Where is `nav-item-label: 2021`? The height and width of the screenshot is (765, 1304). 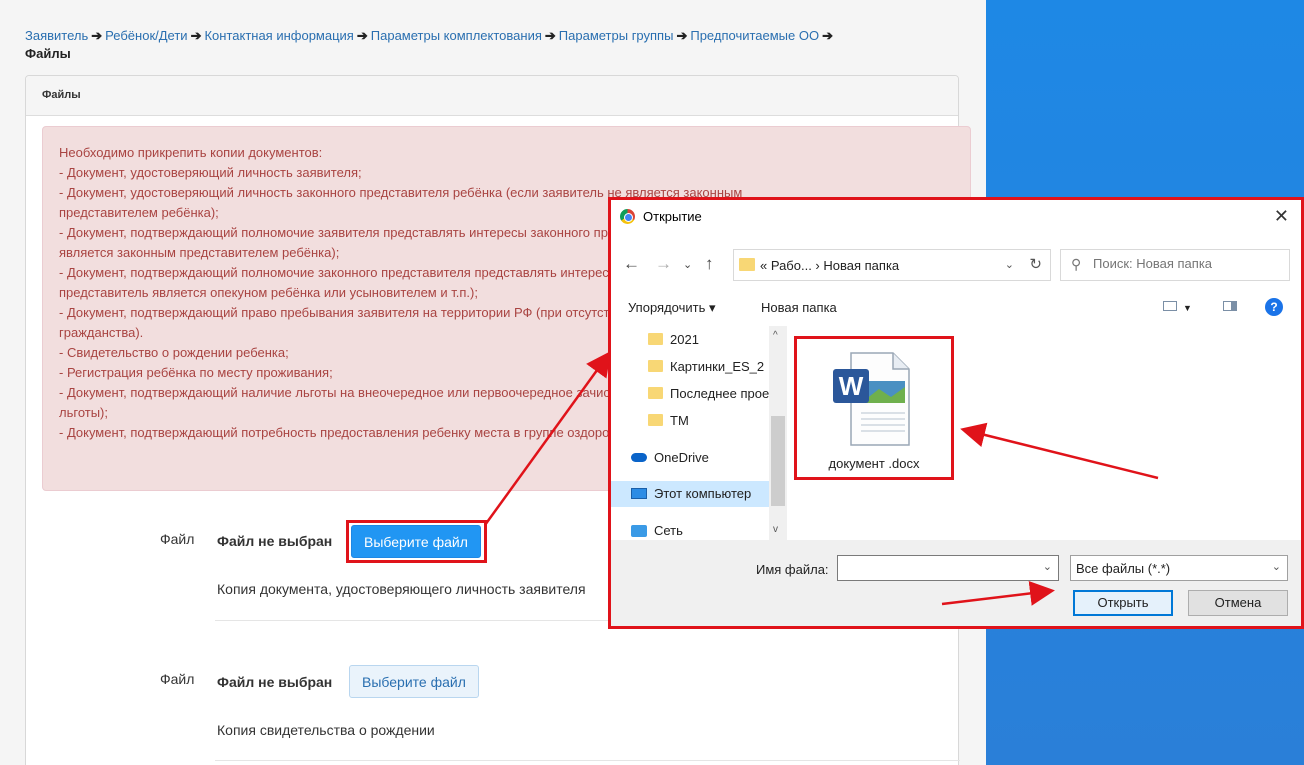
nav-item-label: 2021 is located at coordinates (684, 339).